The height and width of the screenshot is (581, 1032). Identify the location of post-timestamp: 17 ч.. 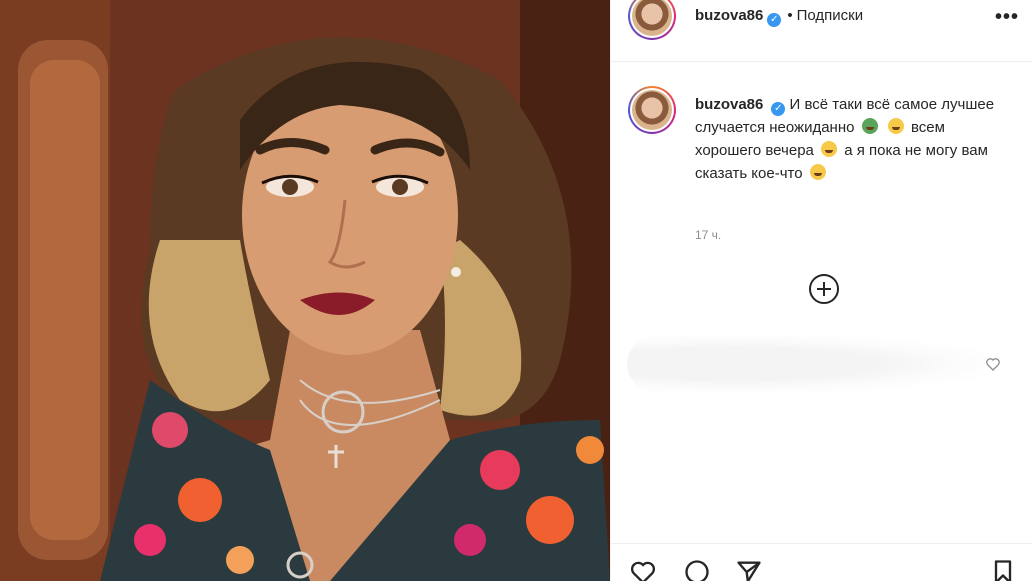
(708, 235).